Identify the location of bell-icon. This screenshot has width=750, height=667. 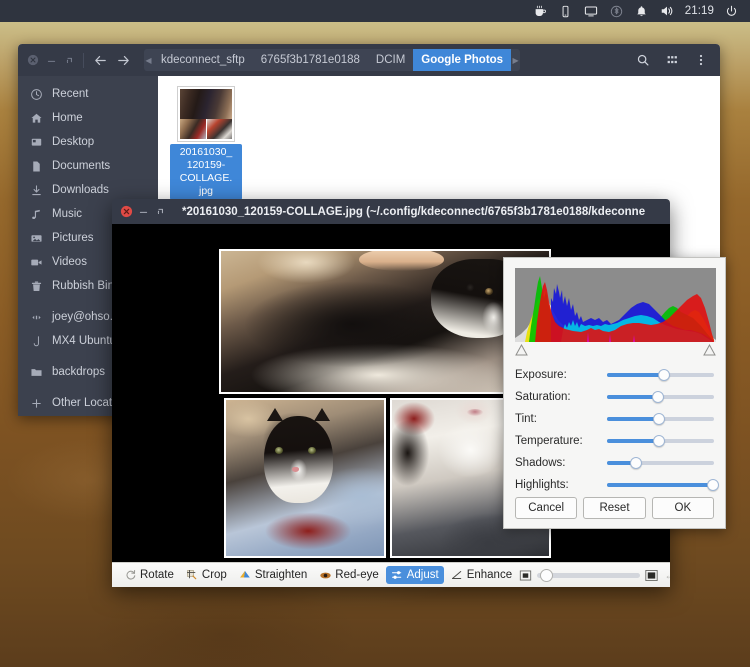
(641, 11).